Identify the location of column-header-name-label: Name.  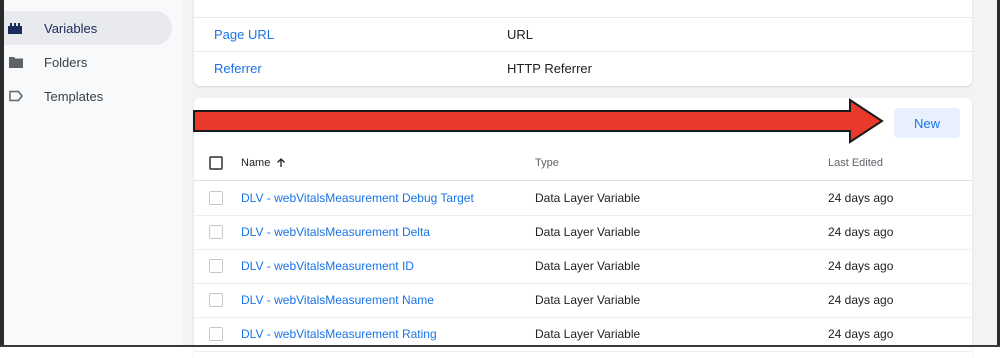
(256, 163).